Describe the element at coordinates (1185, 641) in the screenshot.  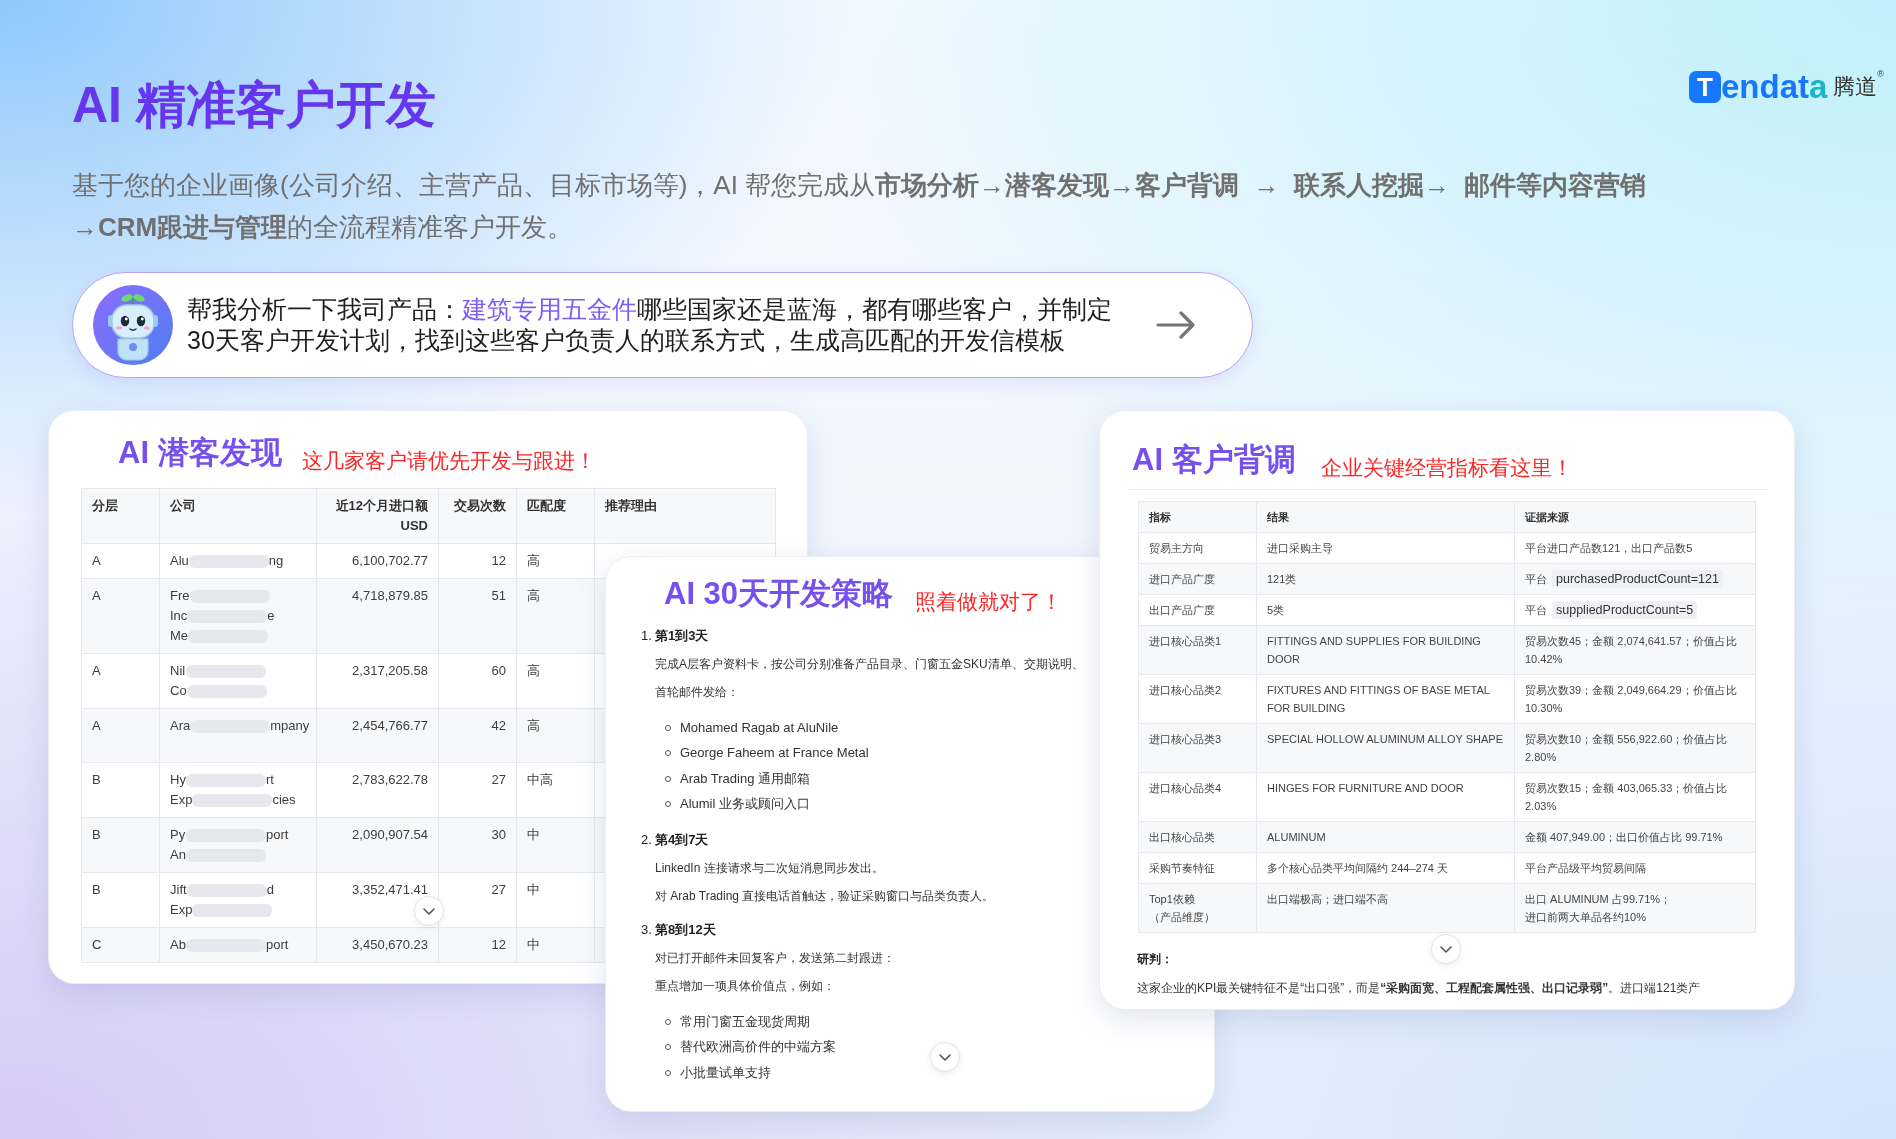
I see `table-cell-text: 进口核心品类1` at that location.